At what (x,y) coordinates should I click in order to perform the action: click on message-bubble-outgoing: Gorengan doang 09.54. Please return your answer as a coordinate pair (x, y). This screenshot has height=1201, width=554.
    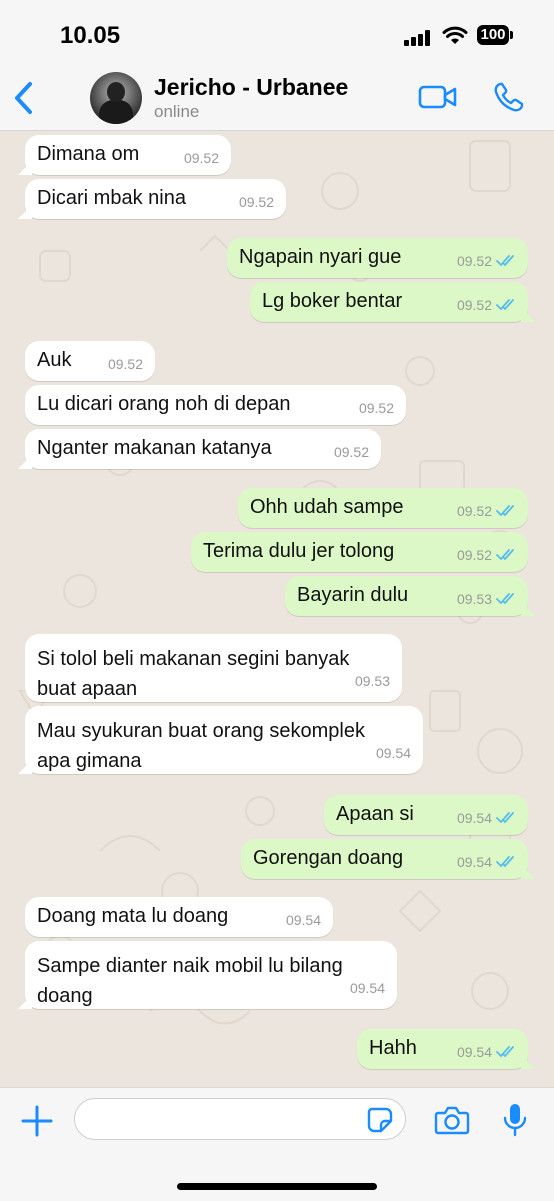
    Looking at the image, I should click on (384, 859).